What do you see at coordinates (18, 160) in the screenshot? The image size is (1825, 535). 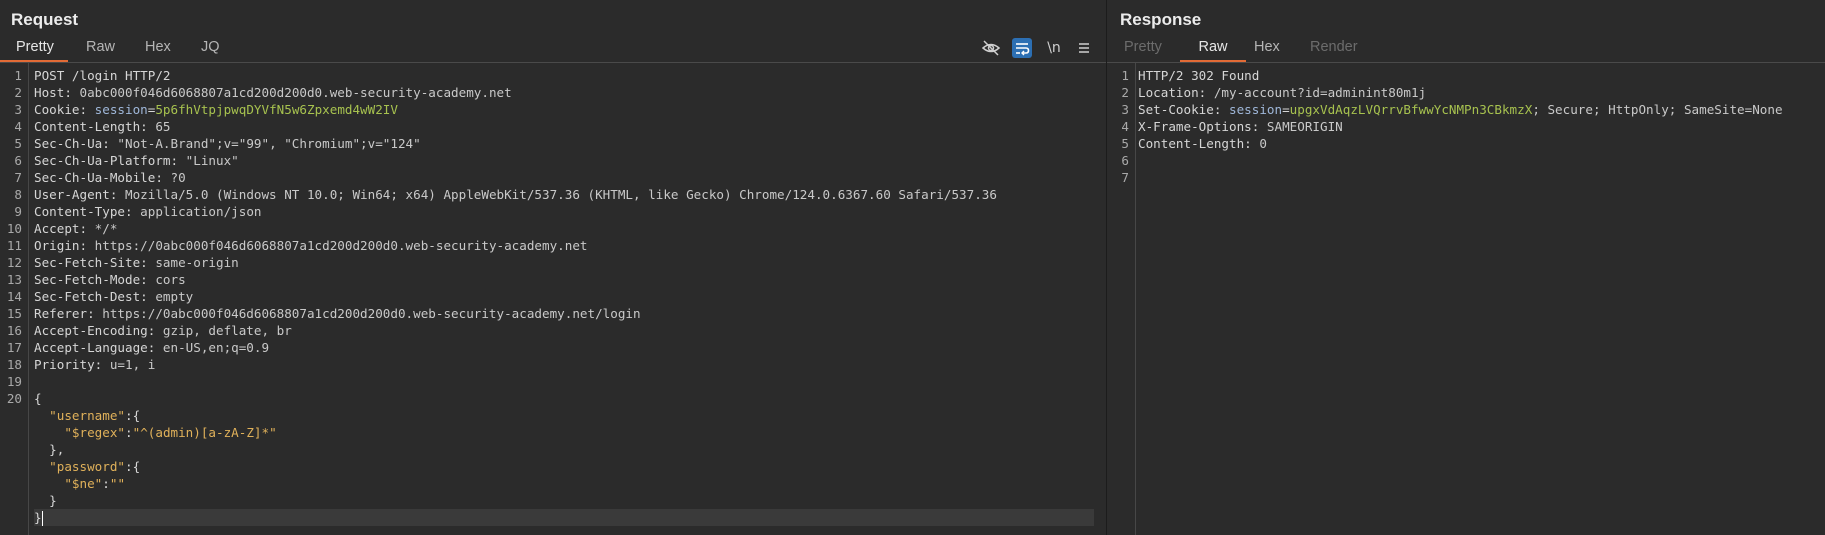 I see `line-number: 6` at bounding box center [18, 160].